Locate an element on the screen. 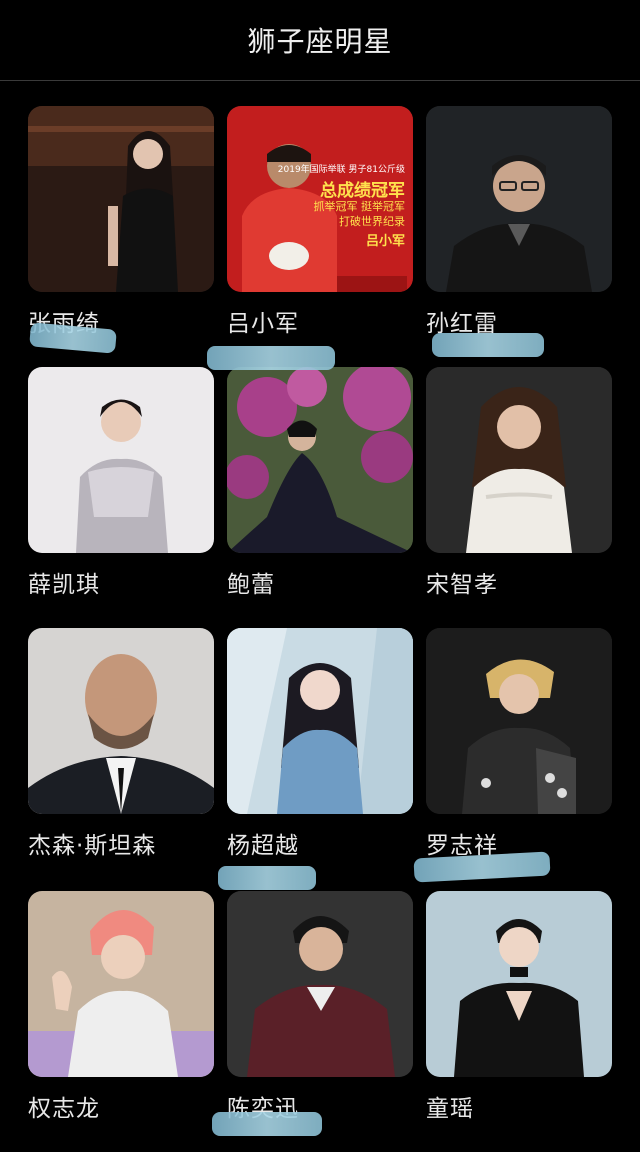 Image resolution: width=640 pixels, height=1152 pixels. celebrity-card-1: 张雨绮 is located at coordinates (121, 221).